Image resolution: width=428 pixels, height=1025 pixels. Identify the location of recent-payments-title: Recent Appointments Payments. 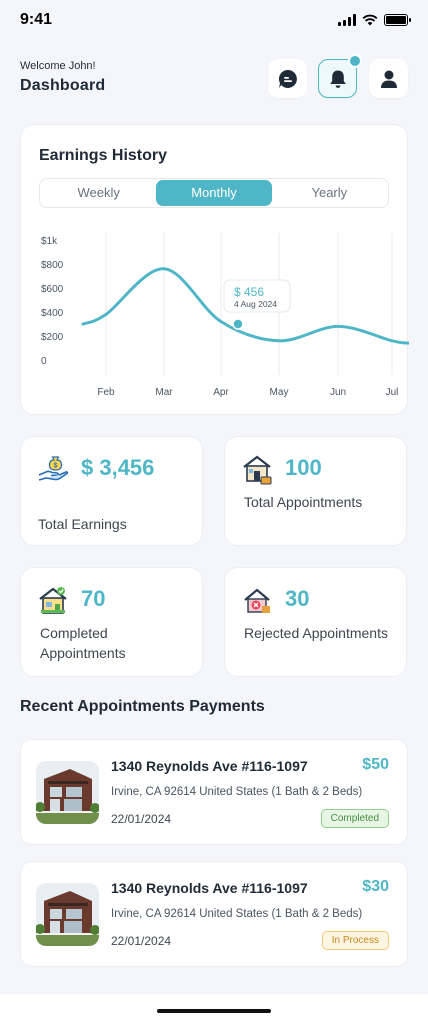
(142, 706).